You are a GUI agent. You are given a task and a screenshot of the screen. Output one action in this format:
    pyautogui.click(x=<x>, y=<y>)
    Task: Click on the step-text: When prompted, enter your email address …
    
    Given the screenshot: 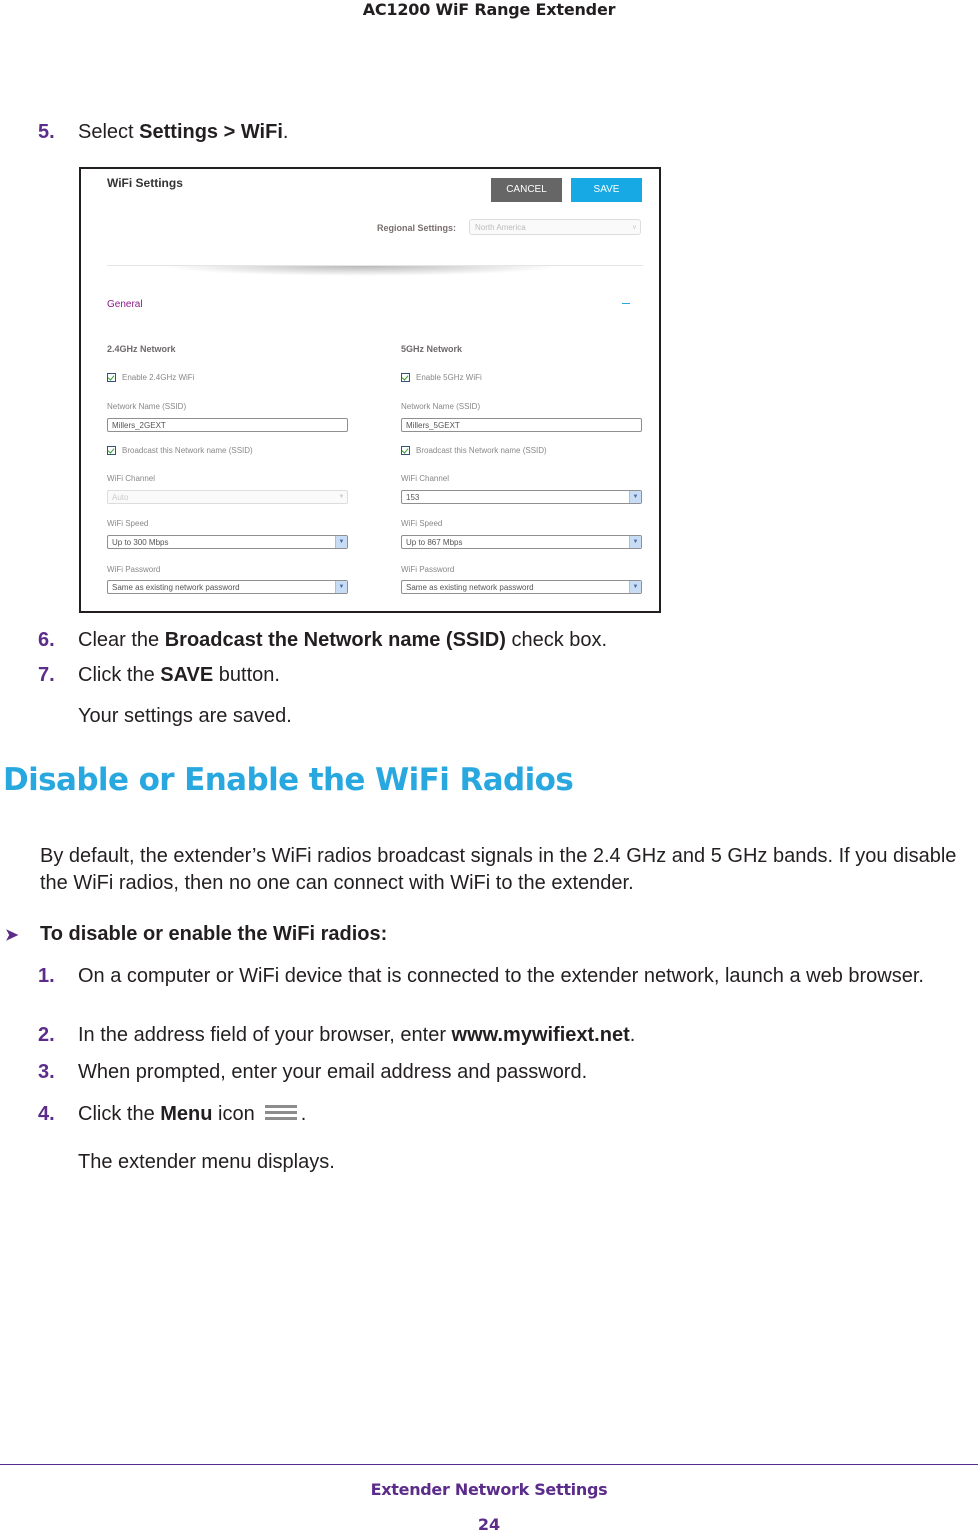 What is the action you would take?
    pyautogui.click(x=333, y=1072)
    